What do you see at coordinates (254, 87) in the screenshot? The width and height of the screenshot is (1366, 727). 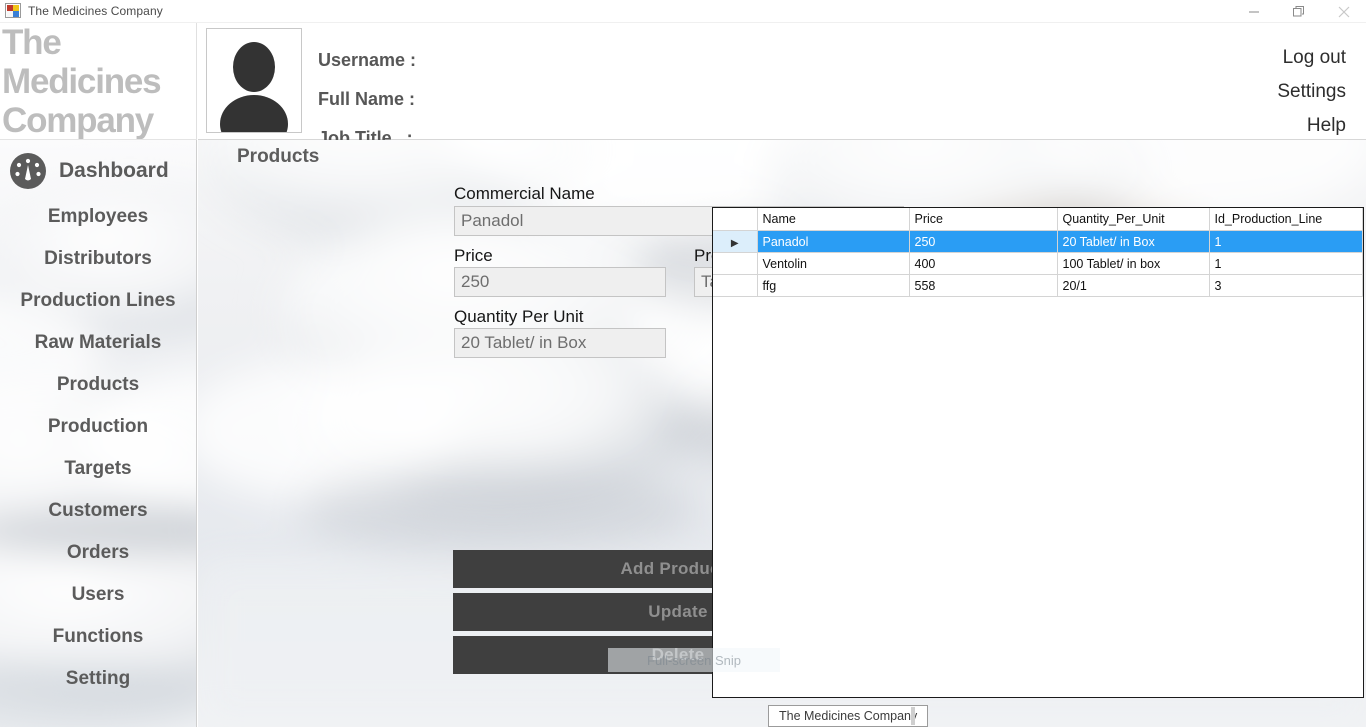 I see `user-avatar-icon` at bounding box center [254, 87].